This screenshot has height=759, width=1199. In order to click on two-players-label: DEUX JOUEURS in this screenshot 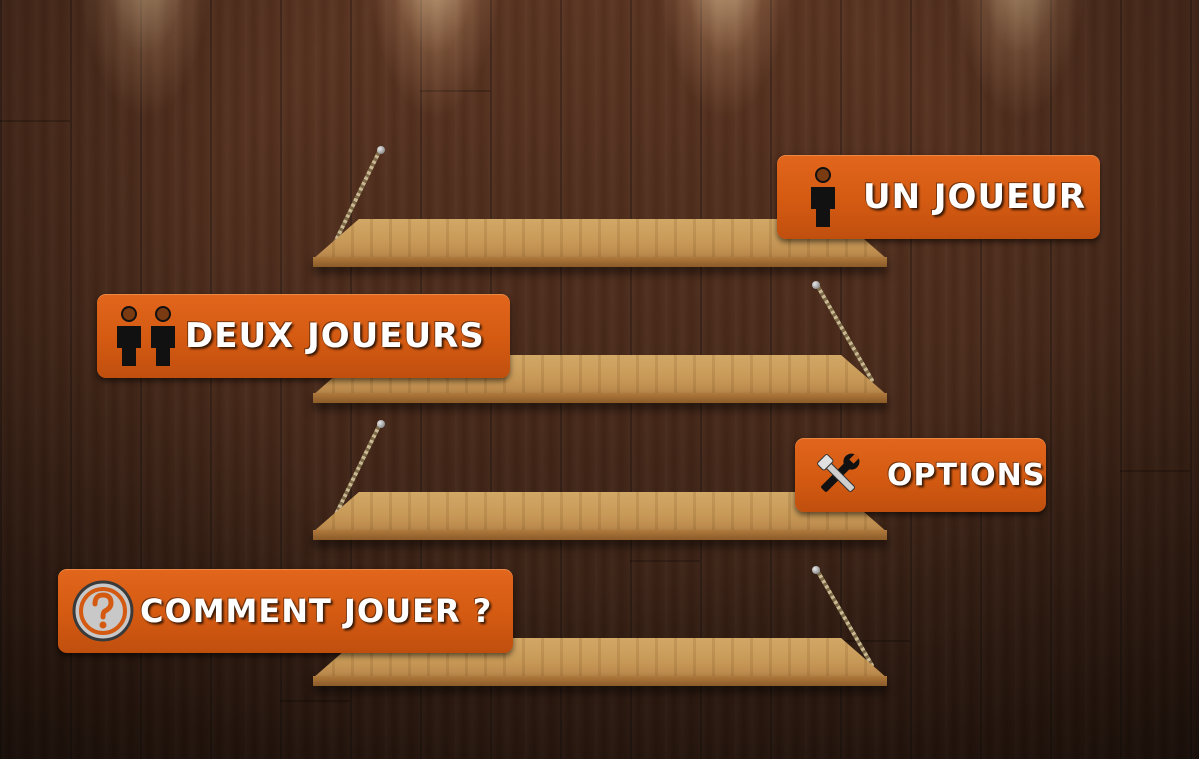, I will do `click(335, 336)`.